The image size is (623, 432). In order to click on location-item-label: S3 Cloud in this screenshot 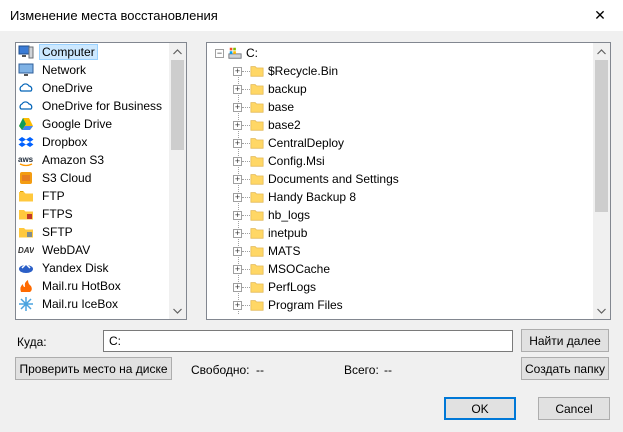, I will do `click(67, 178)`.